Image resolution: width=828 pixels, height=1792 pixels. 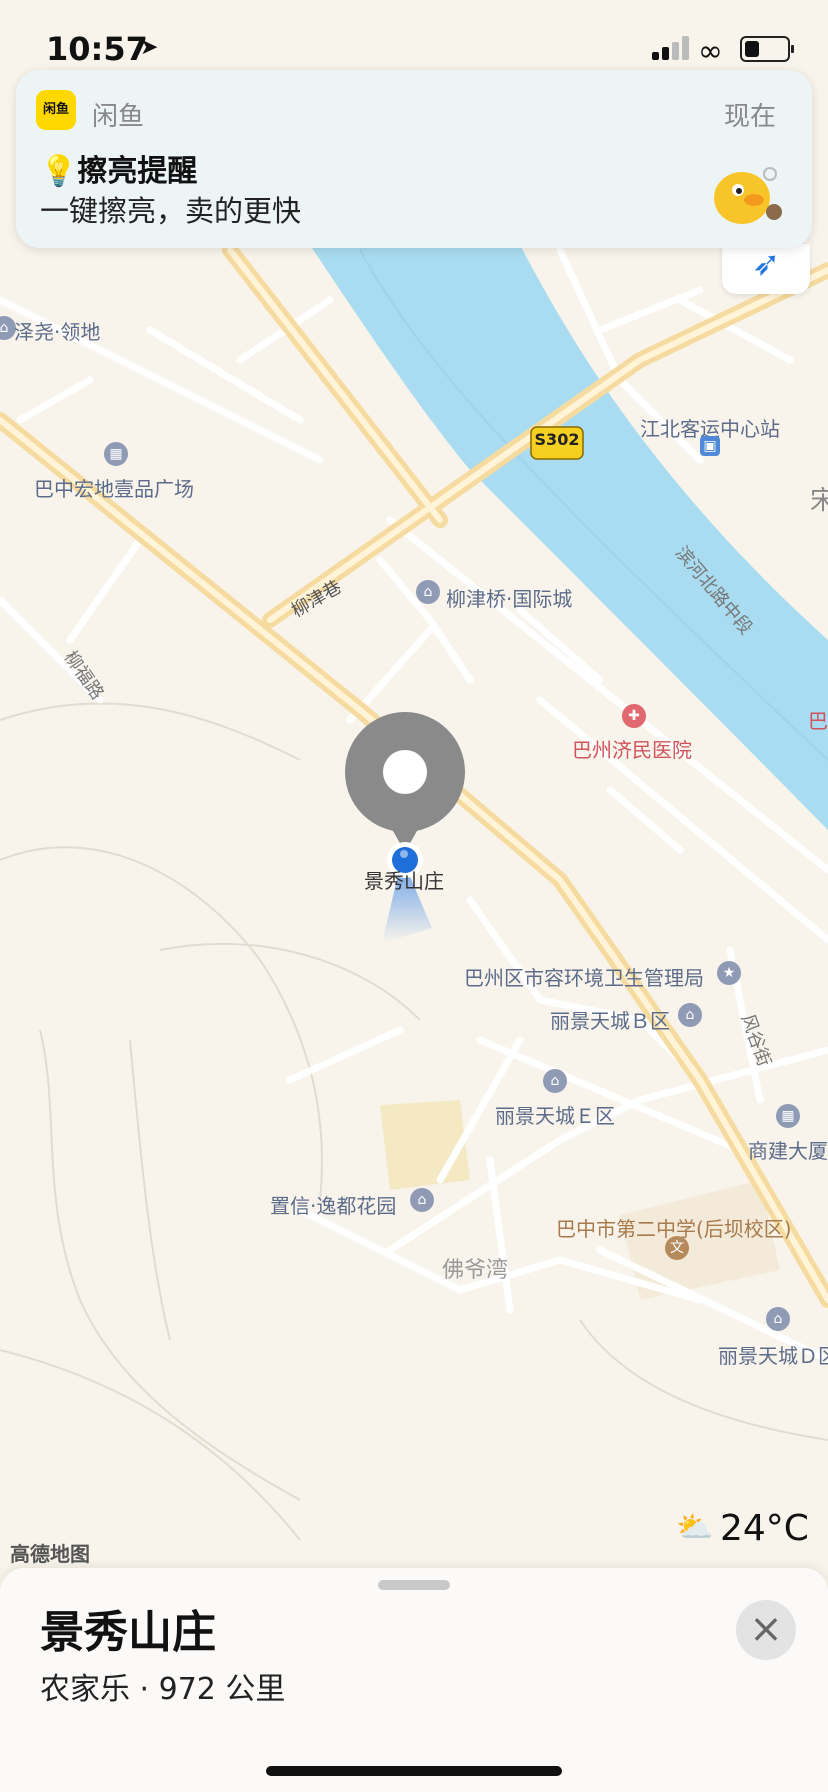 I want to click on compass-button: ➶, so click(x=766, y=269).